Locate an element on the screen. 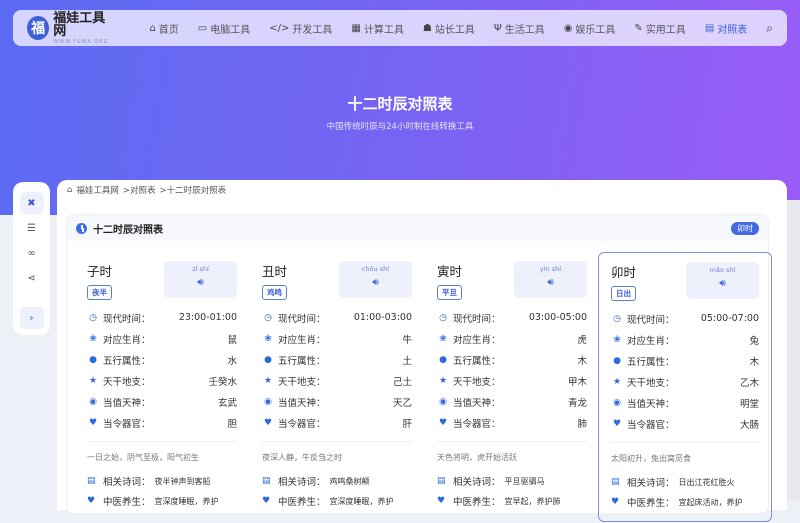 This screenshot has width=800, height=523. alias-badge: 夜半 is located at coordinates (99, 292).